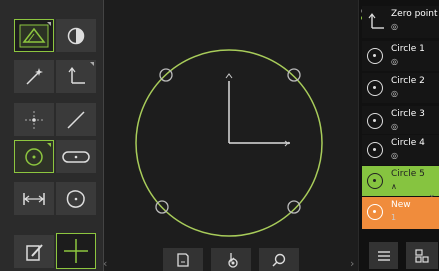 This screenshot has width=439, height=271. Describe the element at coordinates (394, 186) in the screenshot. I see `feature-status: ∧` at that location.